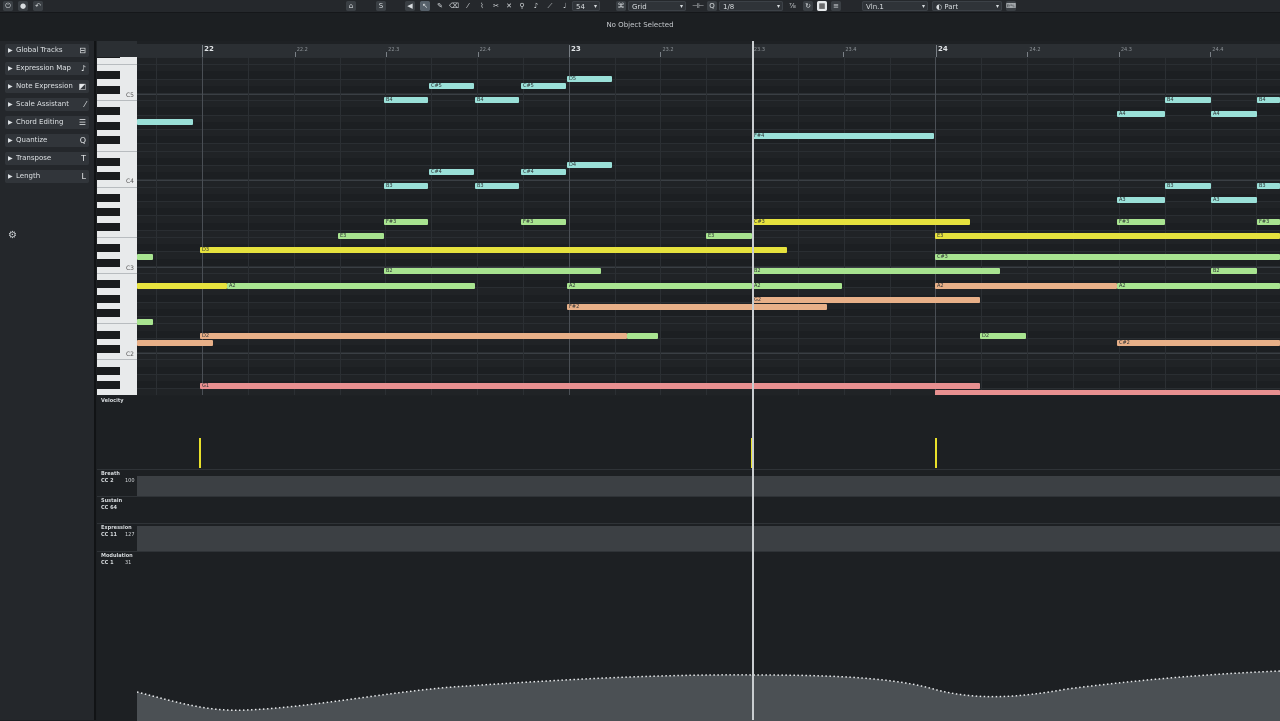  Describe the element at coordinates (493, 250) in the screenshot. I see `midi-note: D3` at that location.